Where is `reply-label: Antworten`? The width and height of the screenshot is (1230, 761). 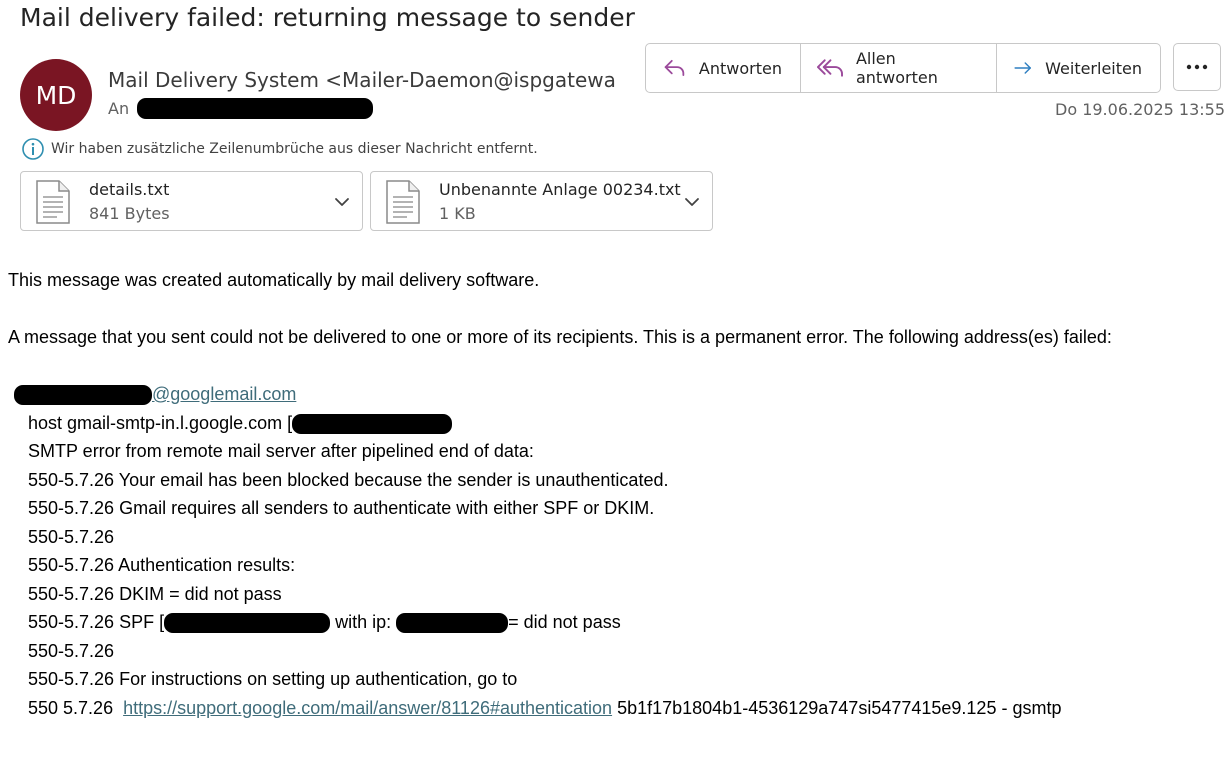 reply-label: Antworten is located at coordinates (740, 68).